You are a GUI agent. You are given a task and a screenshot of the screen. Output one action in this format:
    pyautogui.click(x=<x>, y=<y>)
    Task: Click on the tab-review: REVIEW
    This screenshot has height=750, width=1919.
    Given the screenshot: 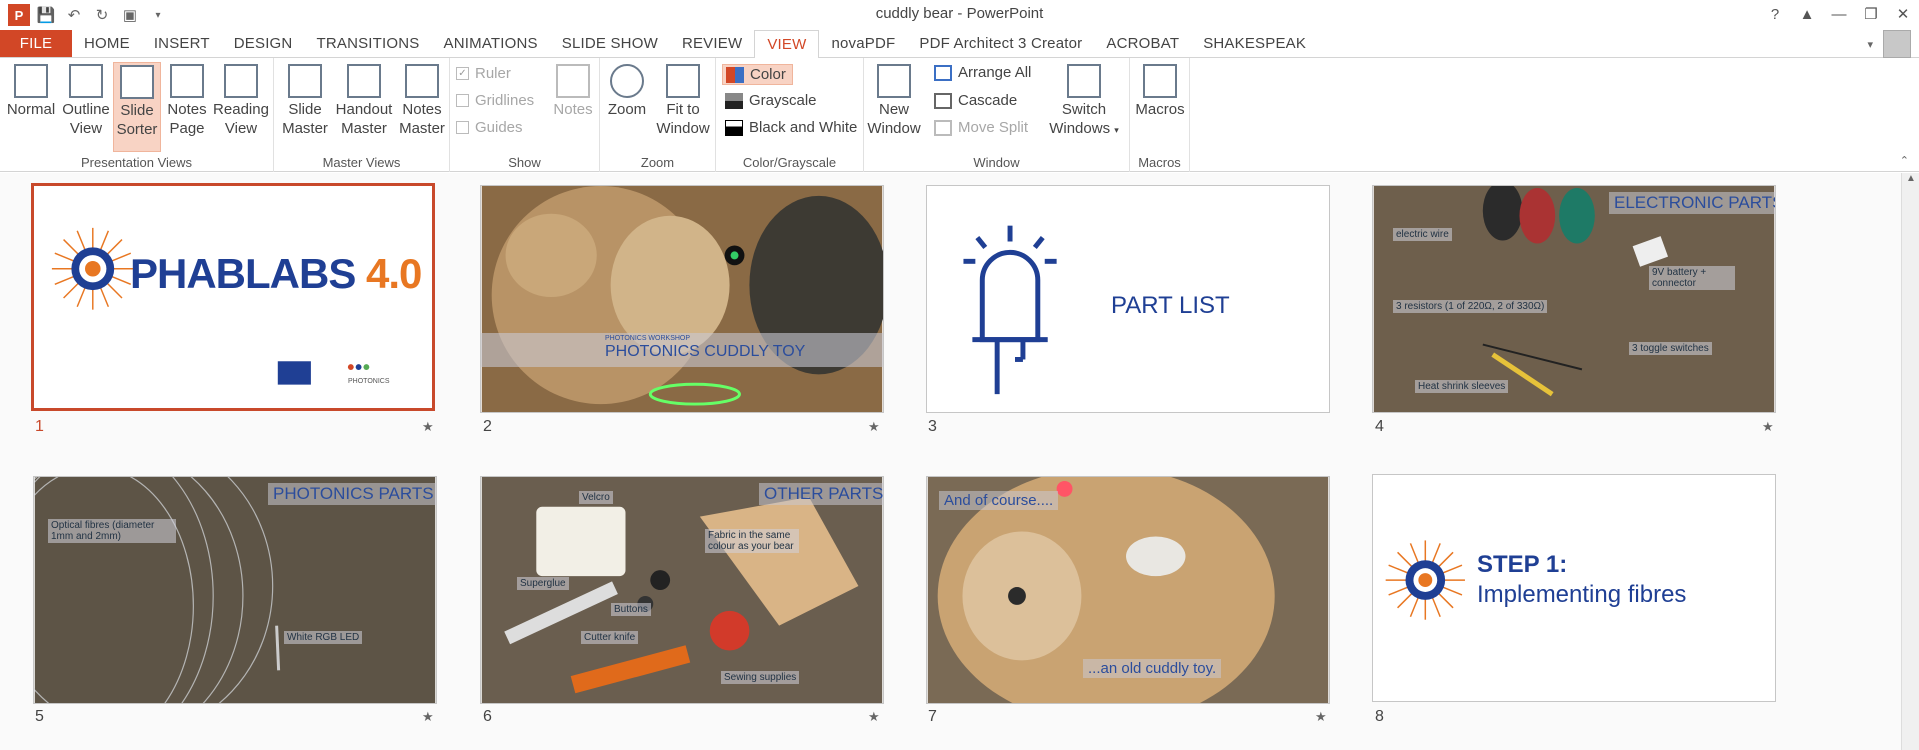 What is the action you would take?
    pyautogui.click(x=712, y=43)
    